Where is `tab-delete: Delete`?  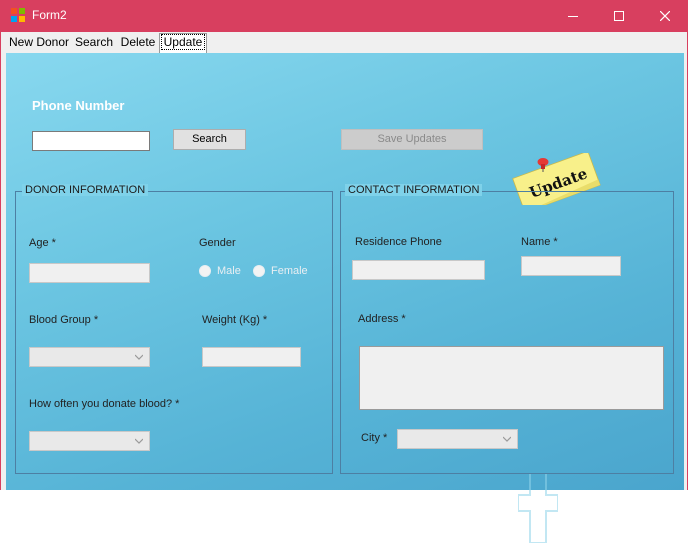 tab-delete: Delete is located at coordinates (138, 43).